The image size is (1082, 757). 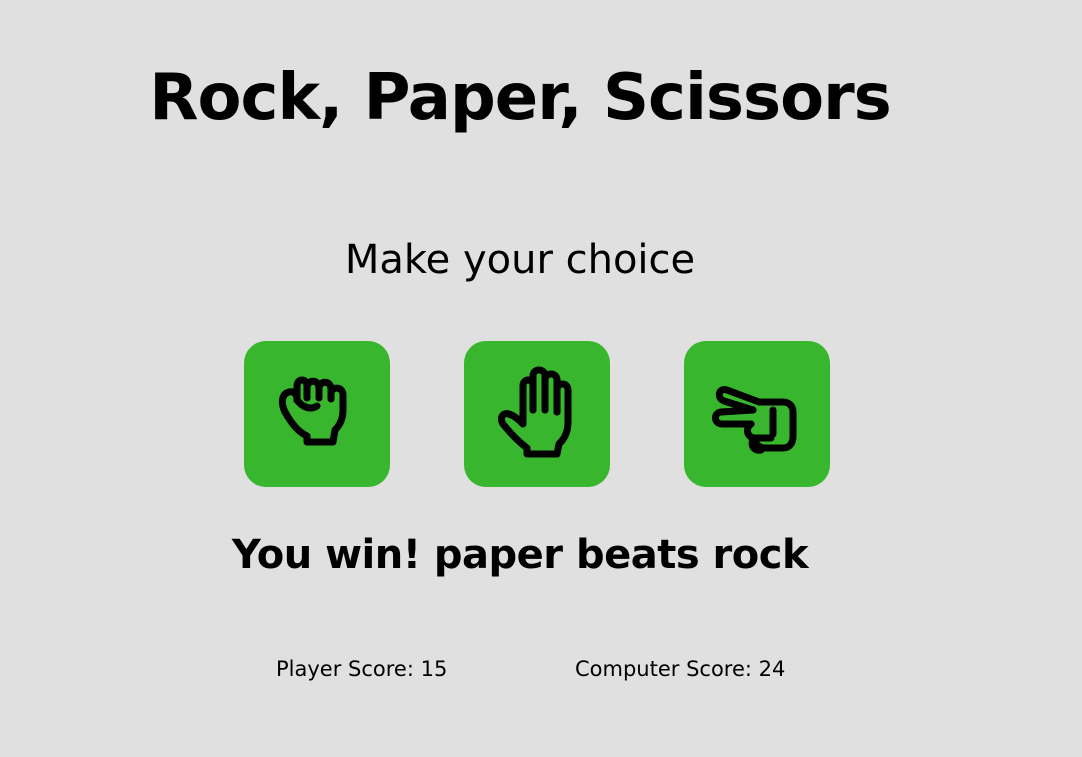 What do you see at coordinates (680, 669) in the screenshot?
I see `computer-score: Computer Score: 24` at bounding box center [680, 669].